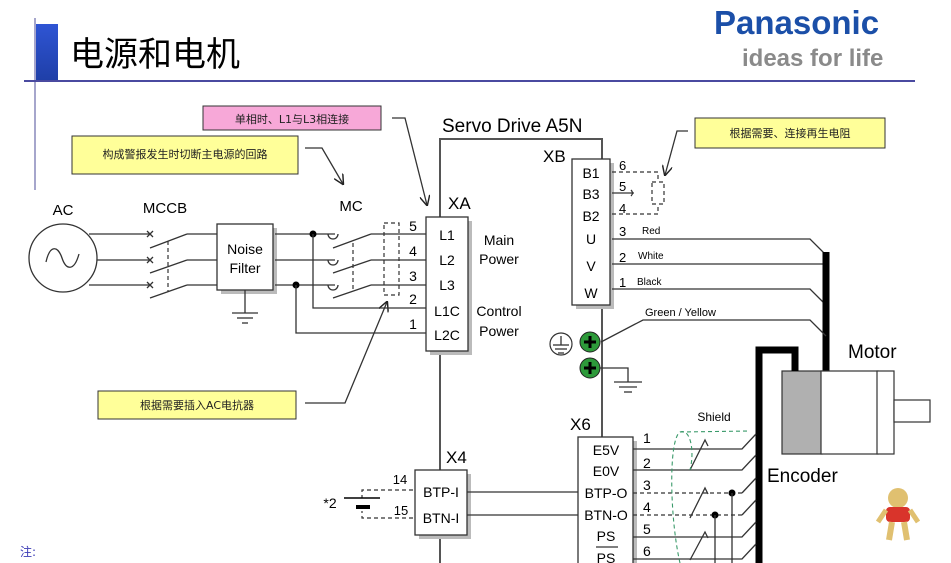  I want to click on wire-color-white: White, so click(651, 256).